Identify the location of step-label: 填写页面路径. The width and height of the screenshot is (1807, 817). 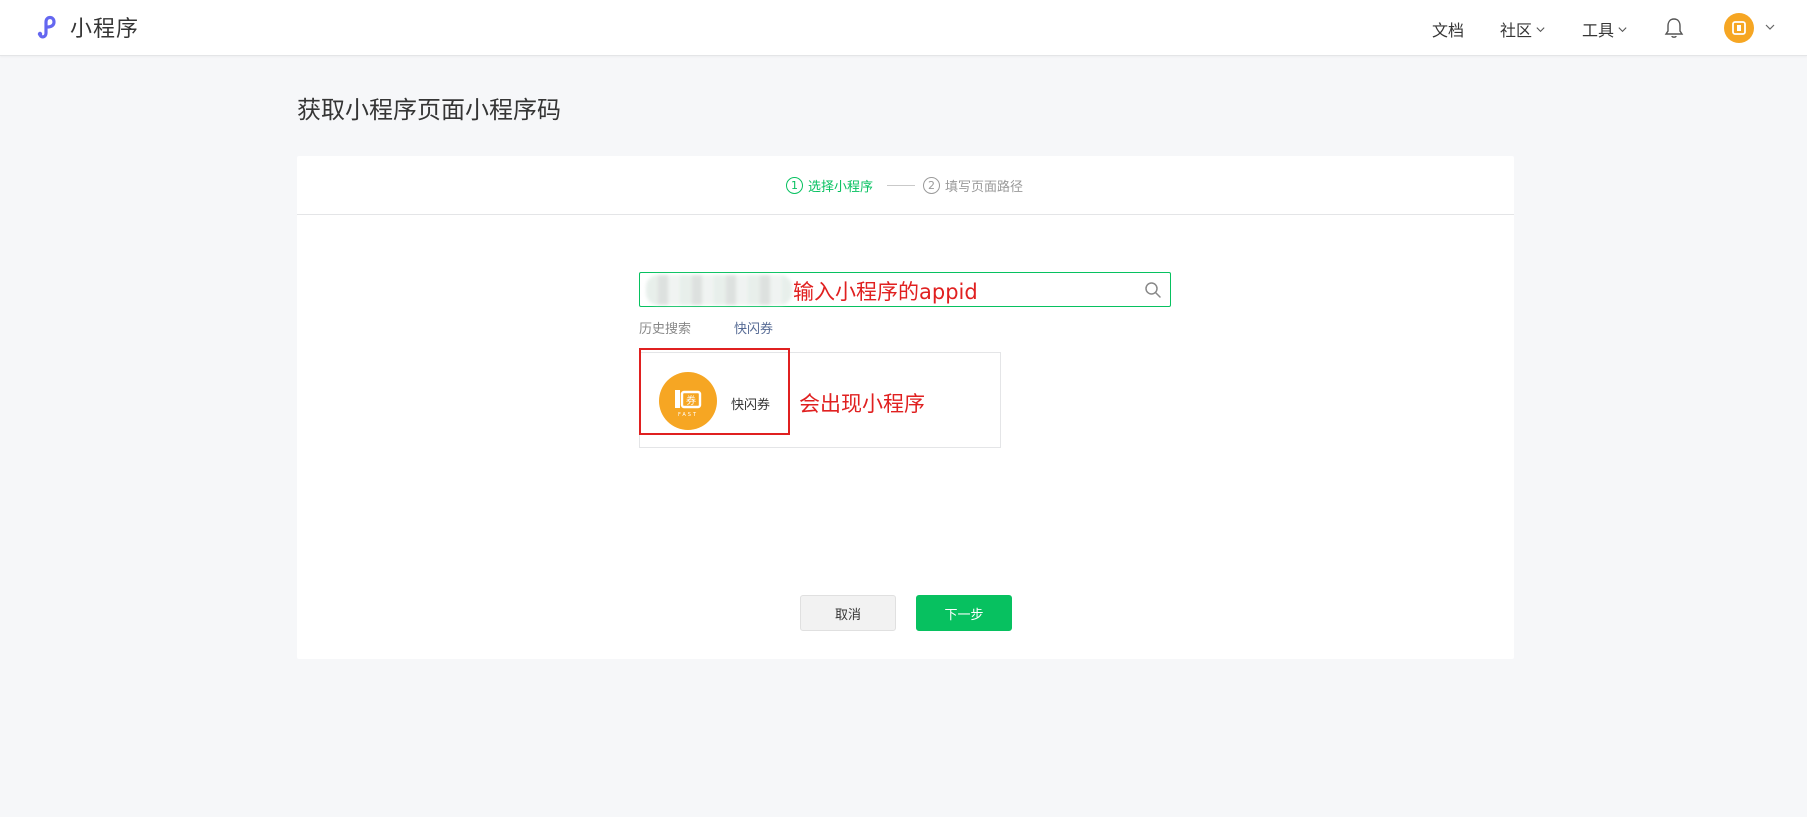
(984, 187).